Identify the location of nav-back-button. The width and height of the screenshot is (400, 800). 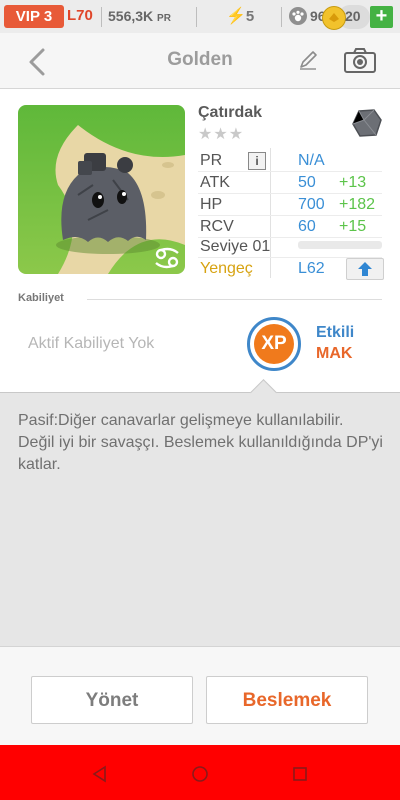
(100, 774).